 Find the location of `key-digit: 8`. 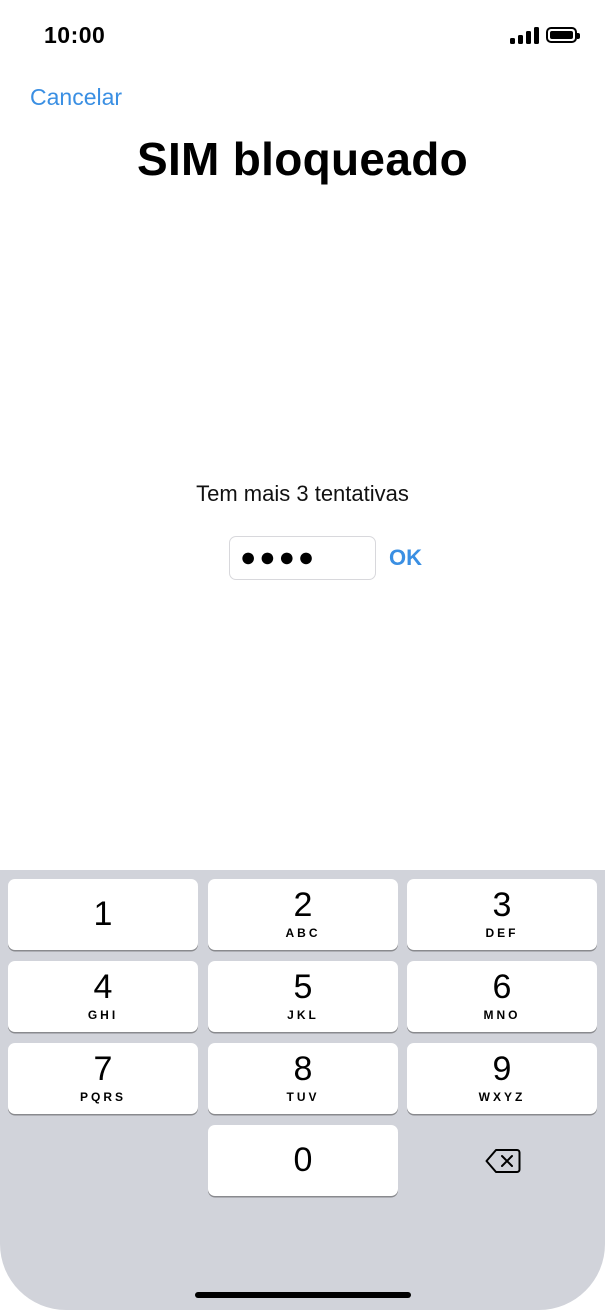

key-digit: 8 is located at coordinates (303, 1069).